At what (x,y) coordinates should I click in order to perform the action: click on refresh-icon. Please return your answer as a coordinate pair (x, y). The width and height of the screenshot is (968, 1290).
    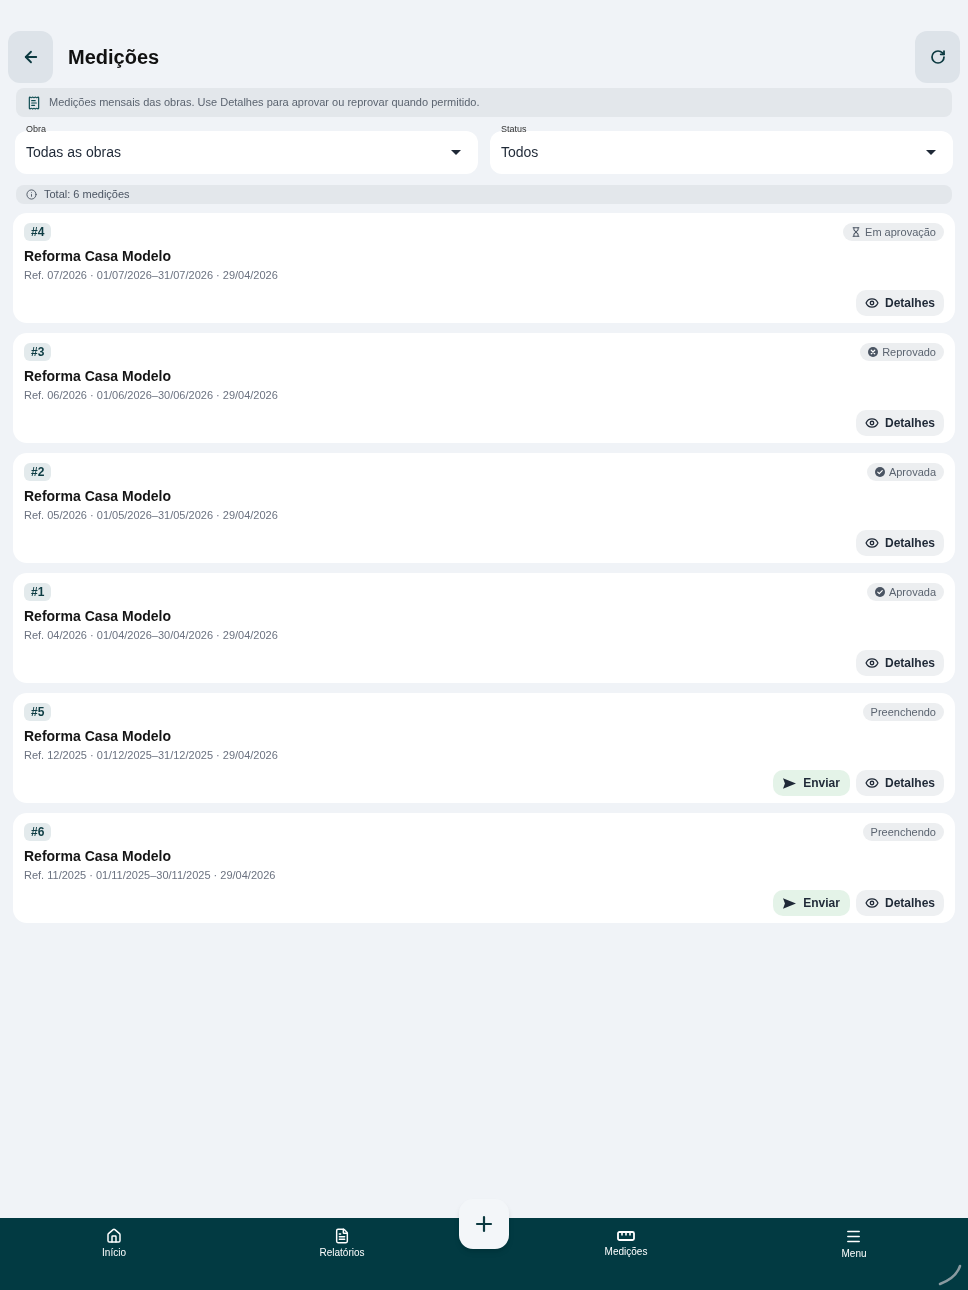
    Looking at the image, I should click on (937, 57).